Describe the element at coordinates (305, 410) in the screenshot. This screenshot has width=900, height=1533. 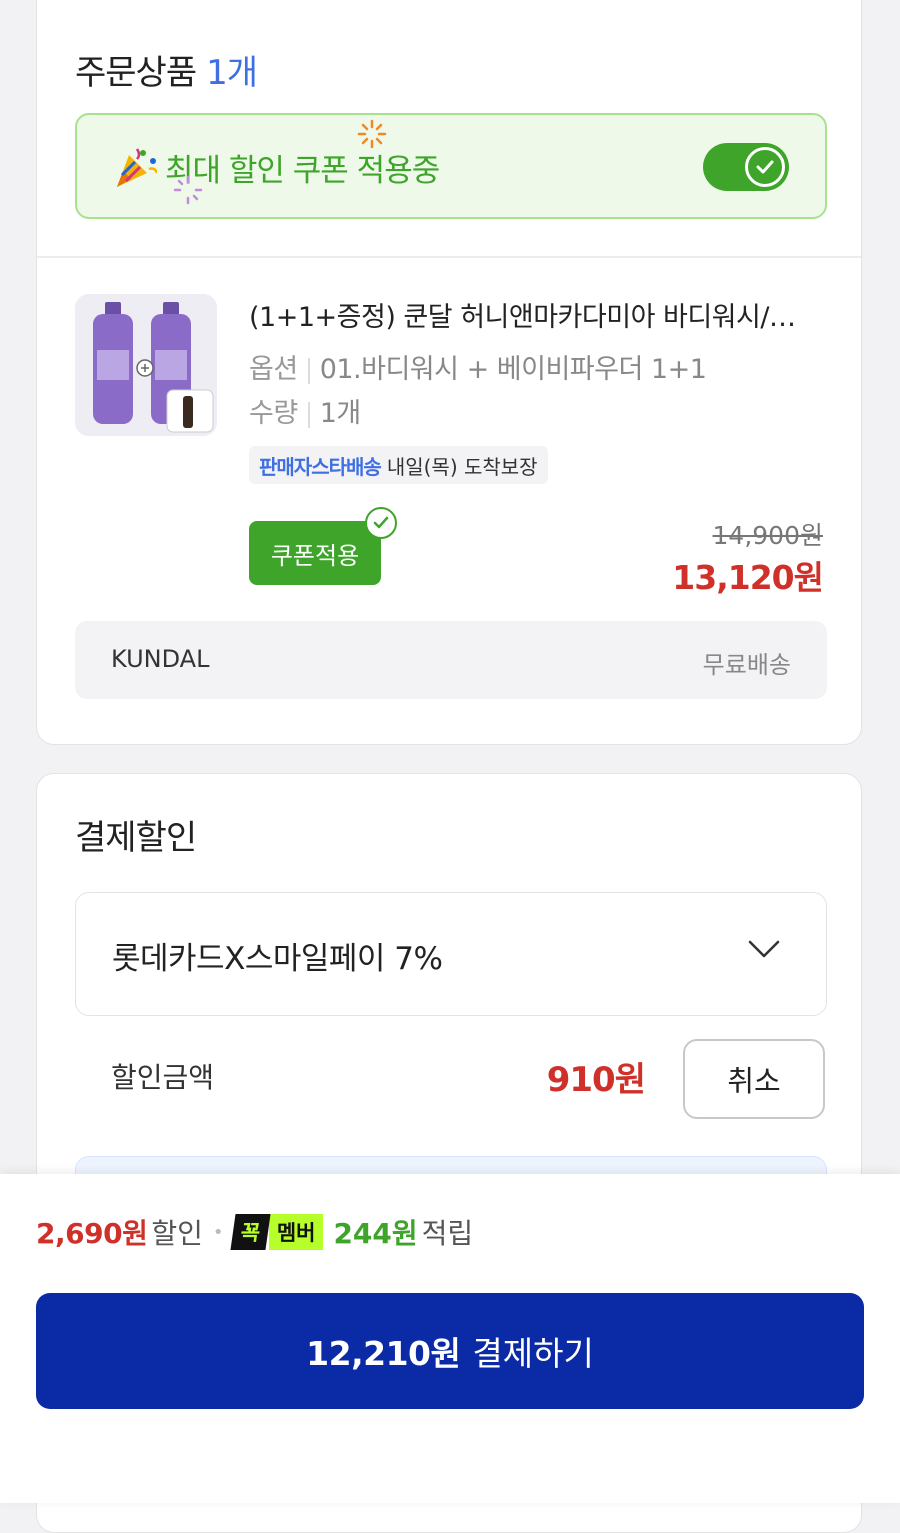
I see `product-quantity: 수량 1개` at that location.